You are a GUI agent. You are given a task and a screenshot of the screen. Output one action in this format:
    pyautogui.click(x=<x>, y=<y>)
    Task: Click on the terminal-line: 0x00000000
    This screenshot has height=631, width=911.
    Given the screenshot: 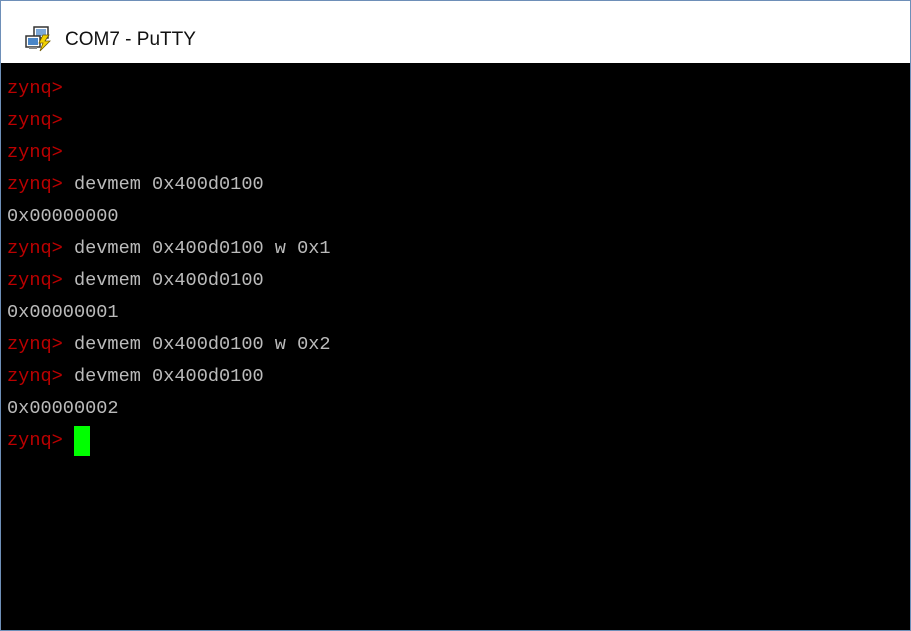 What is the action you would take?
    pyautogui.click(x=63, y=217)
    